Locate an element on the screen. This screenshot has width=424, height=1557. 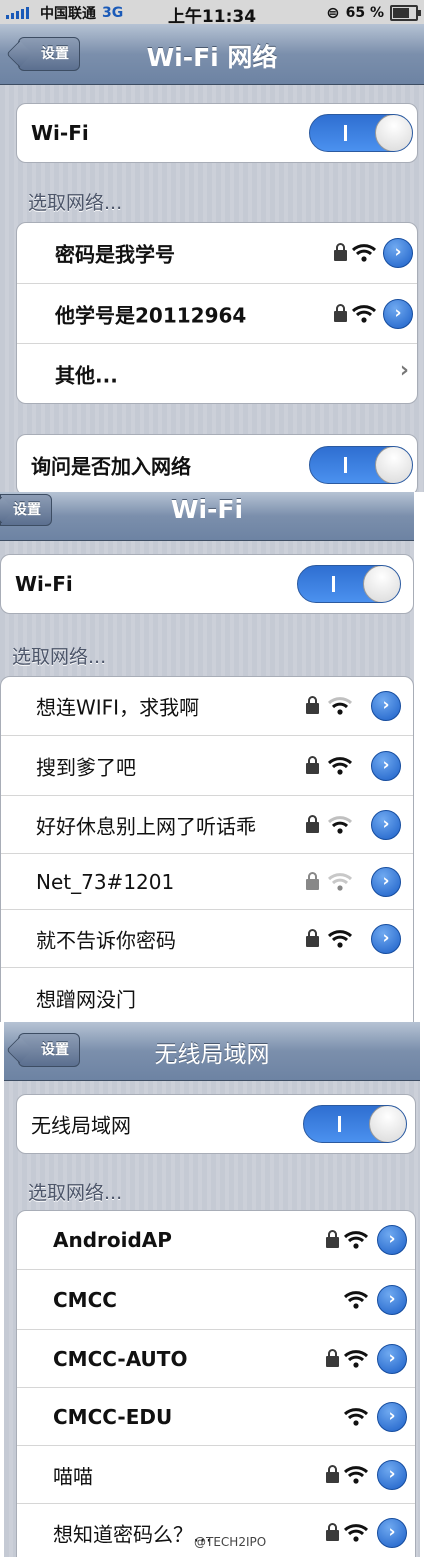
network-row: 密码是我学号 › is located at coordinates (217, 253).